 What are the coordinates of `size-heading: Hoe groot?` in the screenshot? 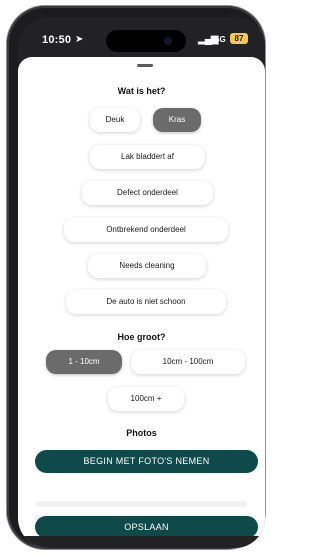 It's located at (141, 337).